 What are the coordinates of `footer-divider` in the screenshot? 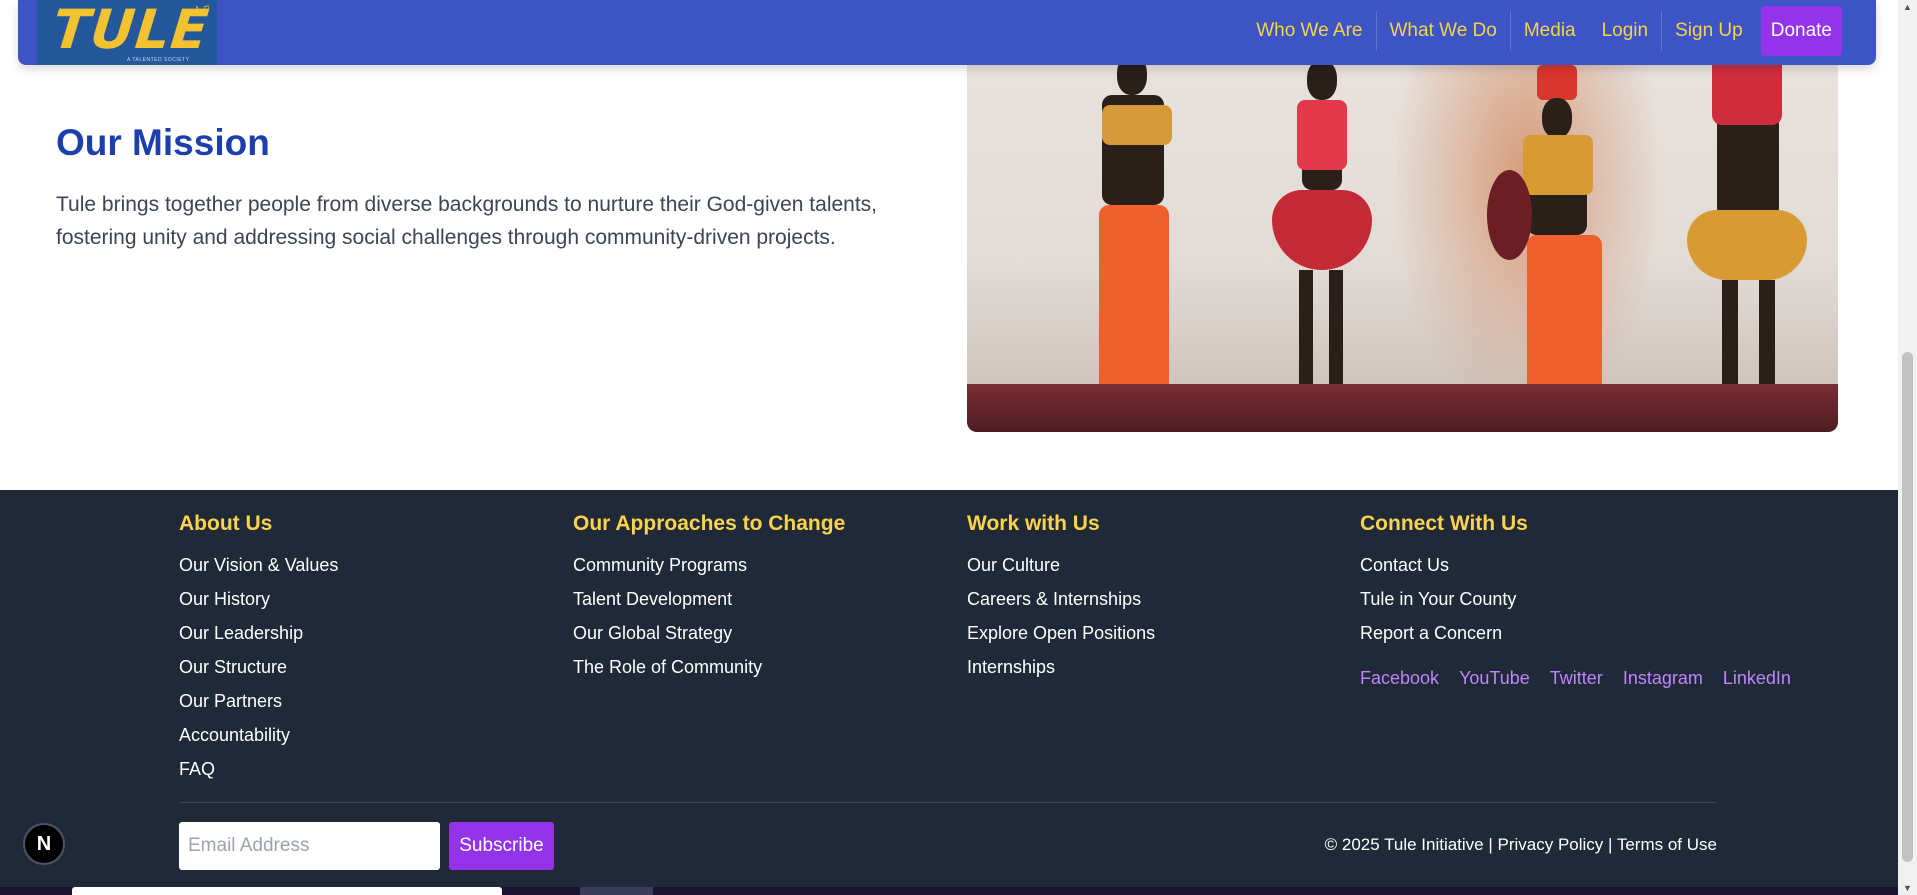 It's located at (948, 802).